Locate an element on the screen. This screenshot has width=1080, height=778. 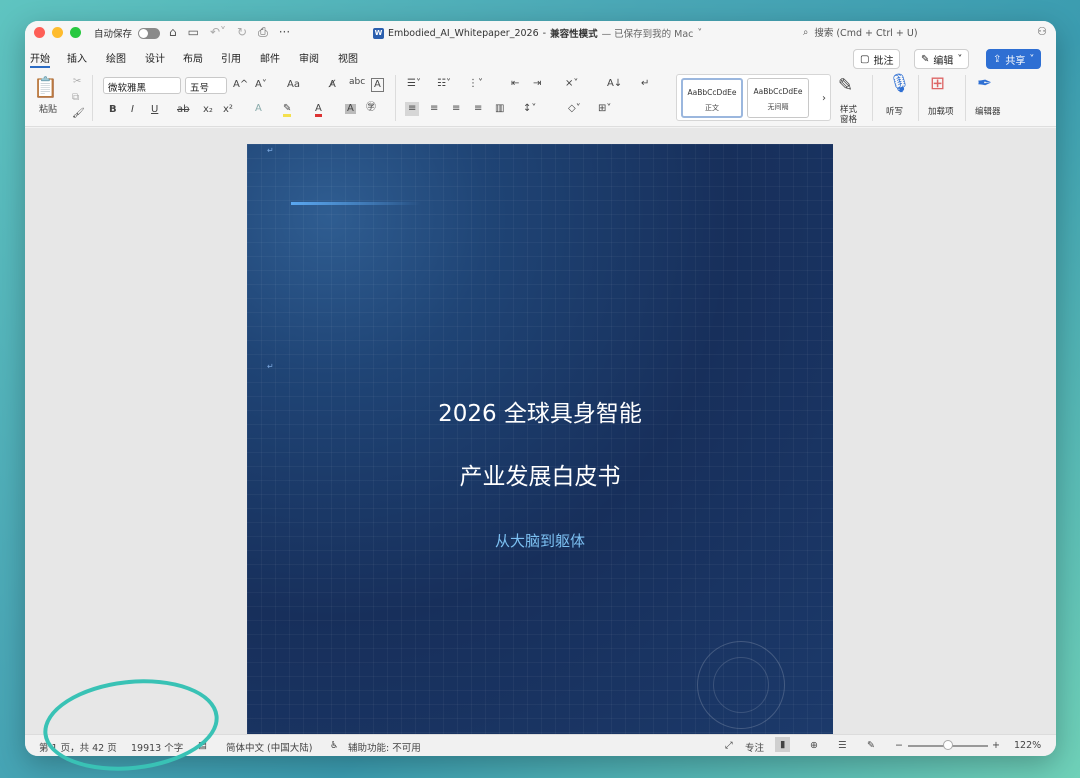
enclose-char-icon: ㊫ is located at coordinates (371, 108).